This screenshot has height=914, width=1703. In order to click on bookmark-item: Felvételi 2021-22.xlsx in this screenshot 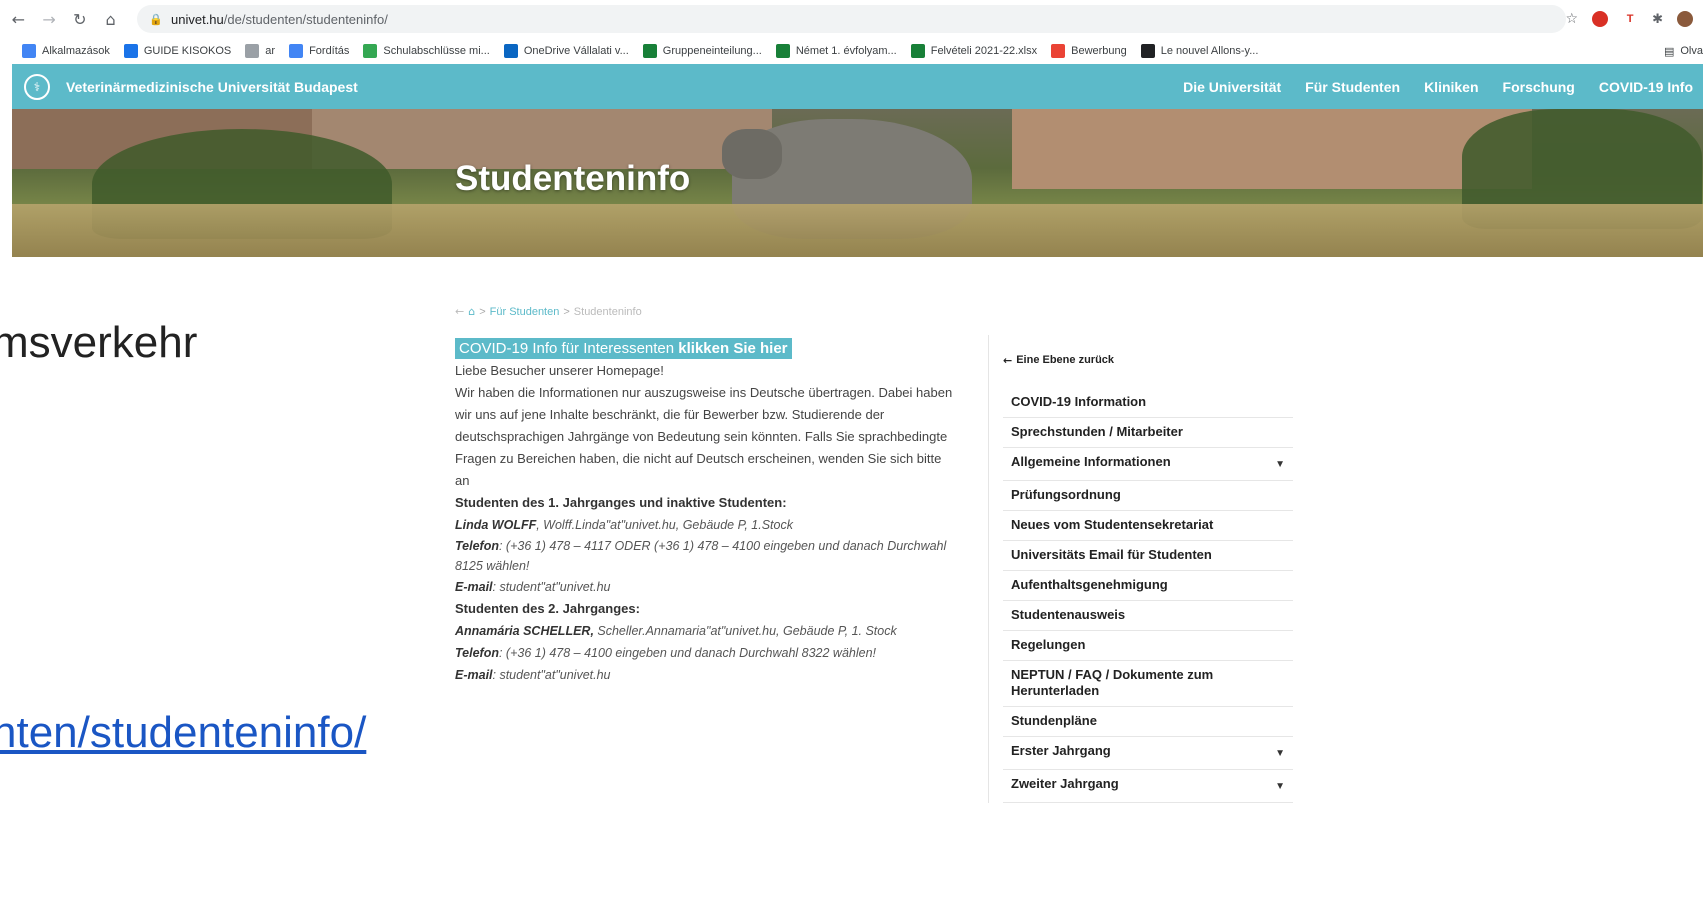, I will do `click(973, 51)`.